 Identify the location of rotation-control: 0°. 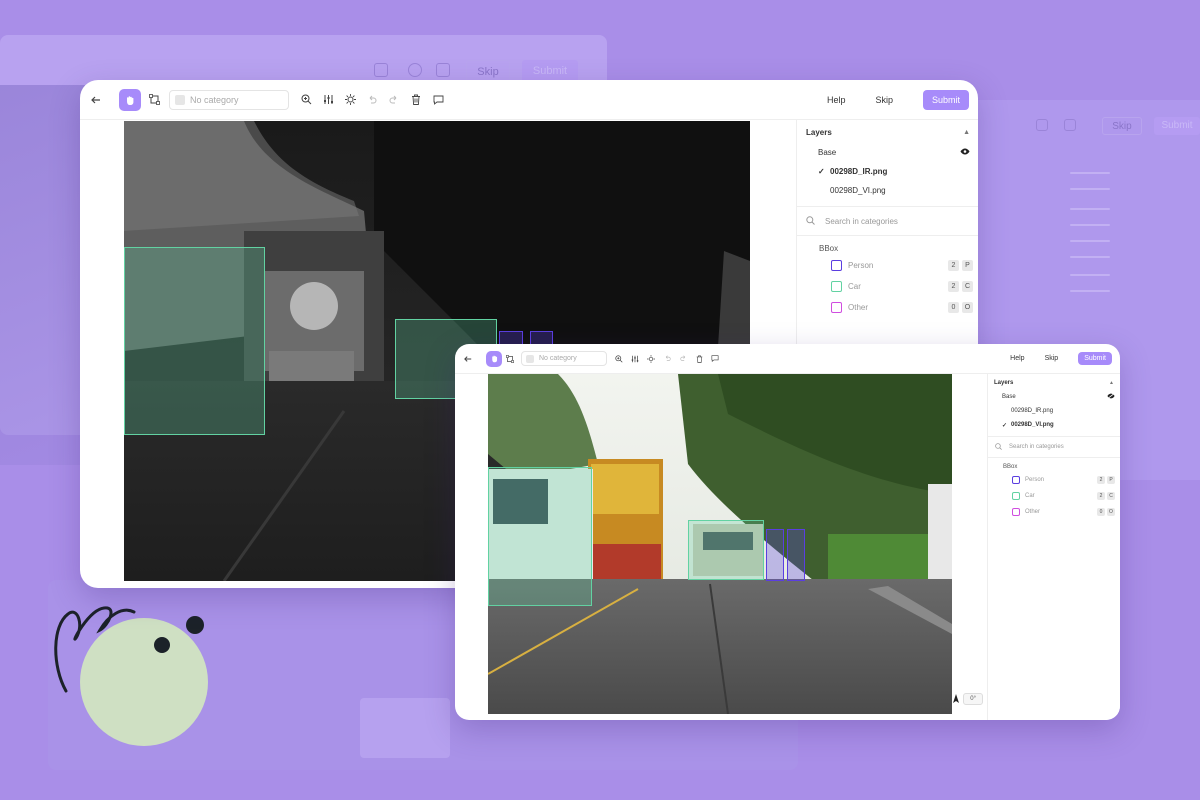
(968, 699).